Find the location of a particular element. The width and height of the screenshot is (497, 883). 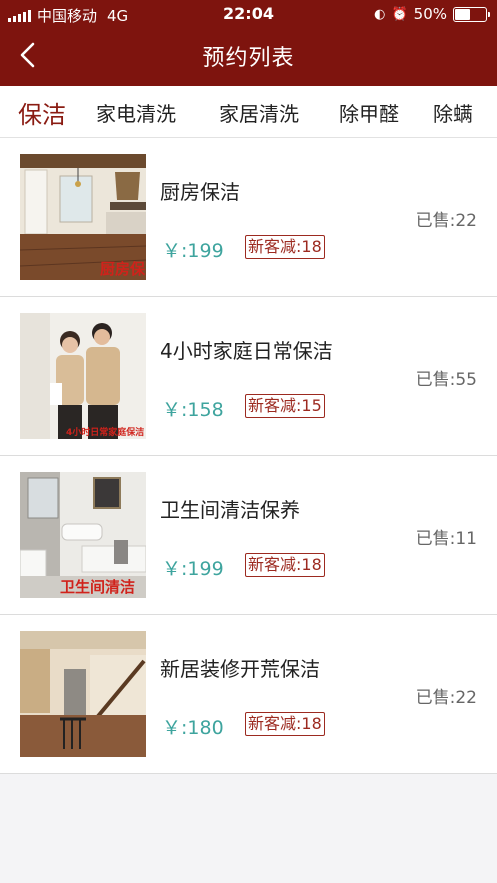

tab-cleaning: 保洁 is located at coordinates (42, 112).